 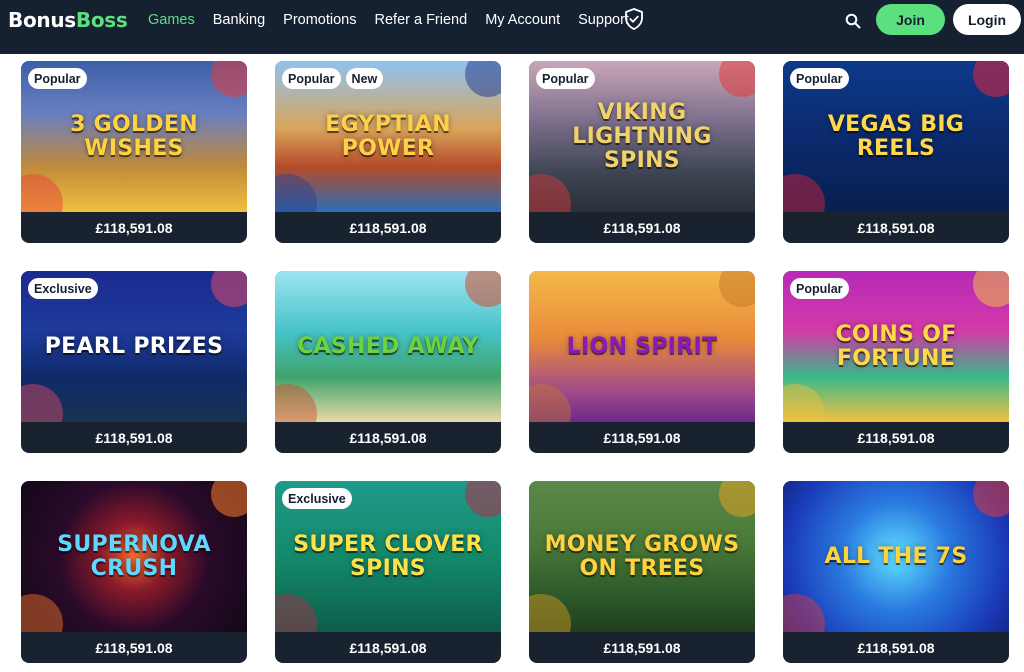 I want to click on game-title: Lion Spirit, so click(x=642, y=346).